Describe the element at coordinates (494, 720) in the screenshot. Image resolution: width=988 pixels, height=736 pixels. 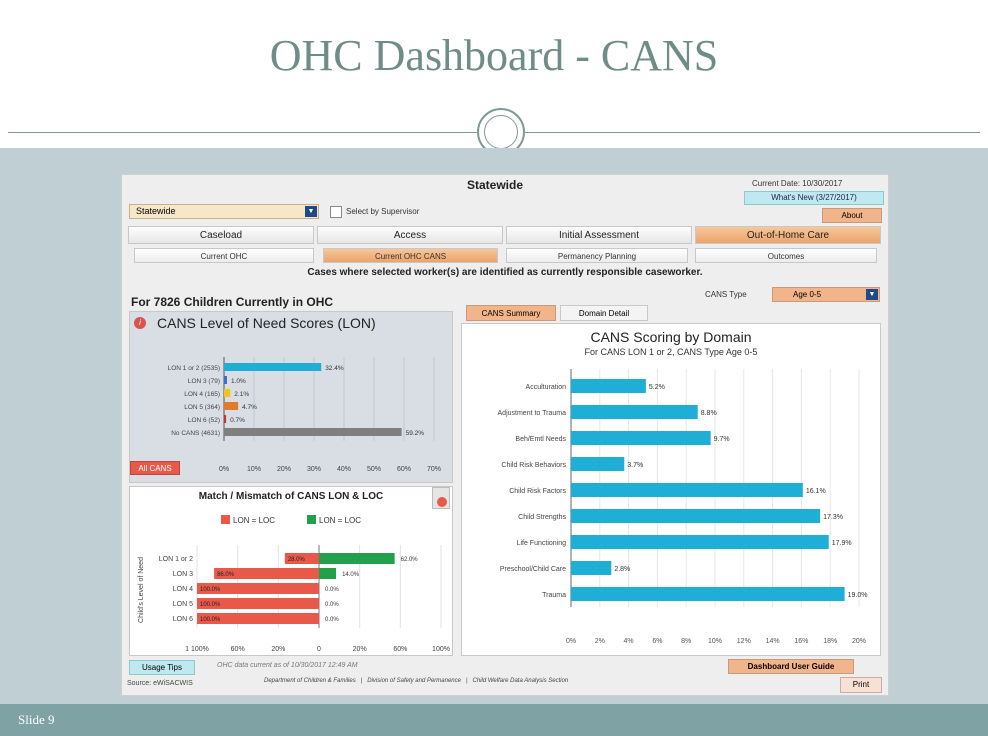
I see `slide-footer` at that location.